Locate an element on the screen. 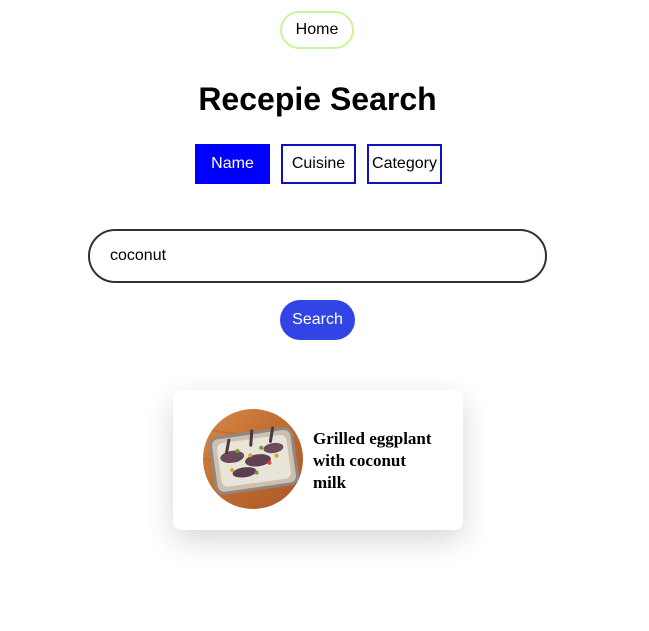  filter-button-group: Name Cuisine Category is located at coordinates (318, 164).